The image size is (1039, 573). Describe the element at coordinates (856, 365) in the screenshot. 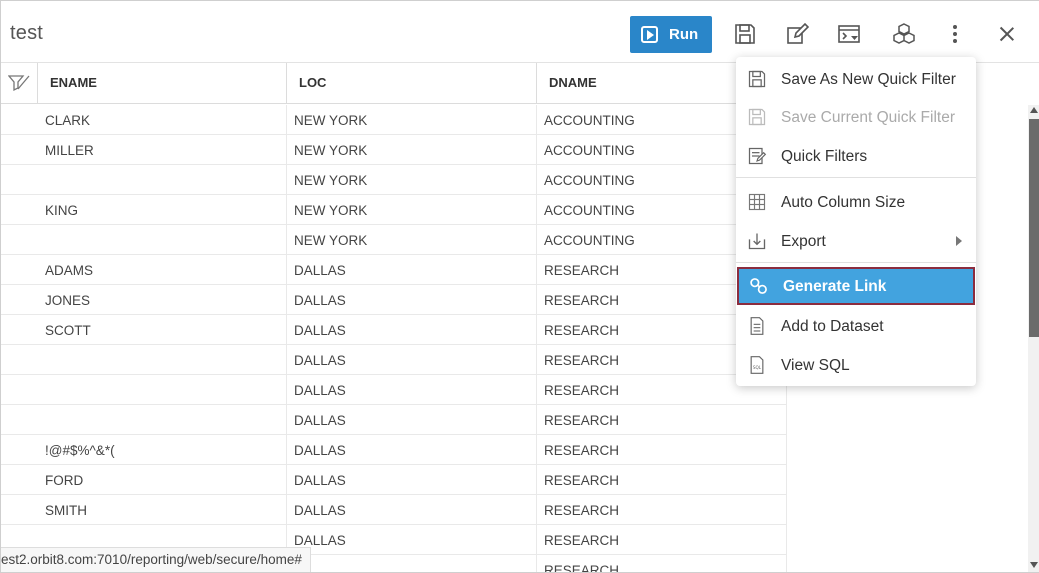

I see `menu-item-view-sql: SQL View SQL` at that location.